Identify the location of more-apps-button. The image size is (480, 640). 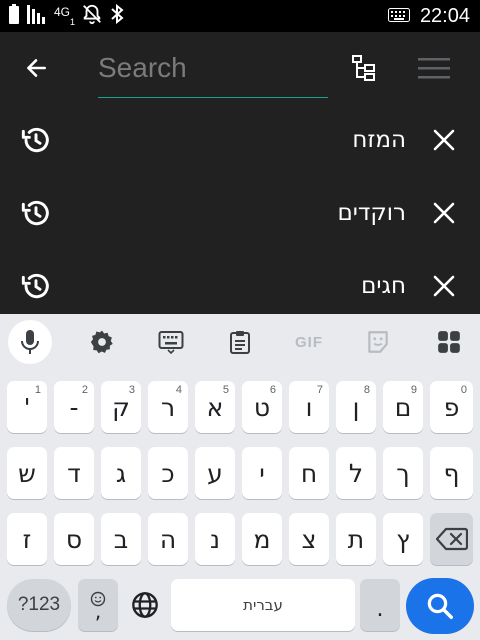
(449, 342).